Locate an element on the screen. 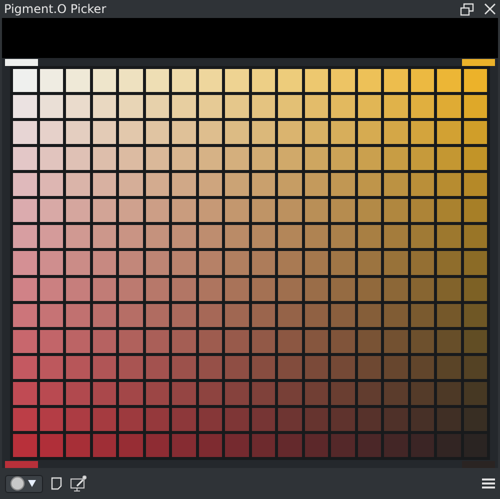 The width and height of the screenshot is (500, 499). window-title: Pigment.O Picker is located at coordinates (56, 9).